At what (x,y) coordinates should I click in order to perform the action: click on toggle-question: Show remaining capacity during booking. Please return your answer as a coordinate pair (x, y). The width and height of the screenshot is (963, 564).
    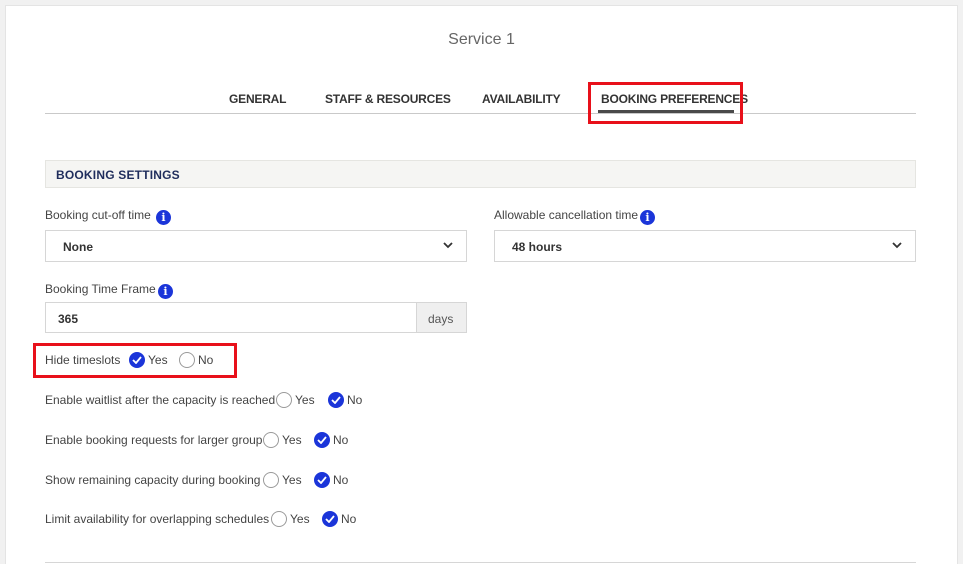
    Looking at the image, I should click on (153, 480).